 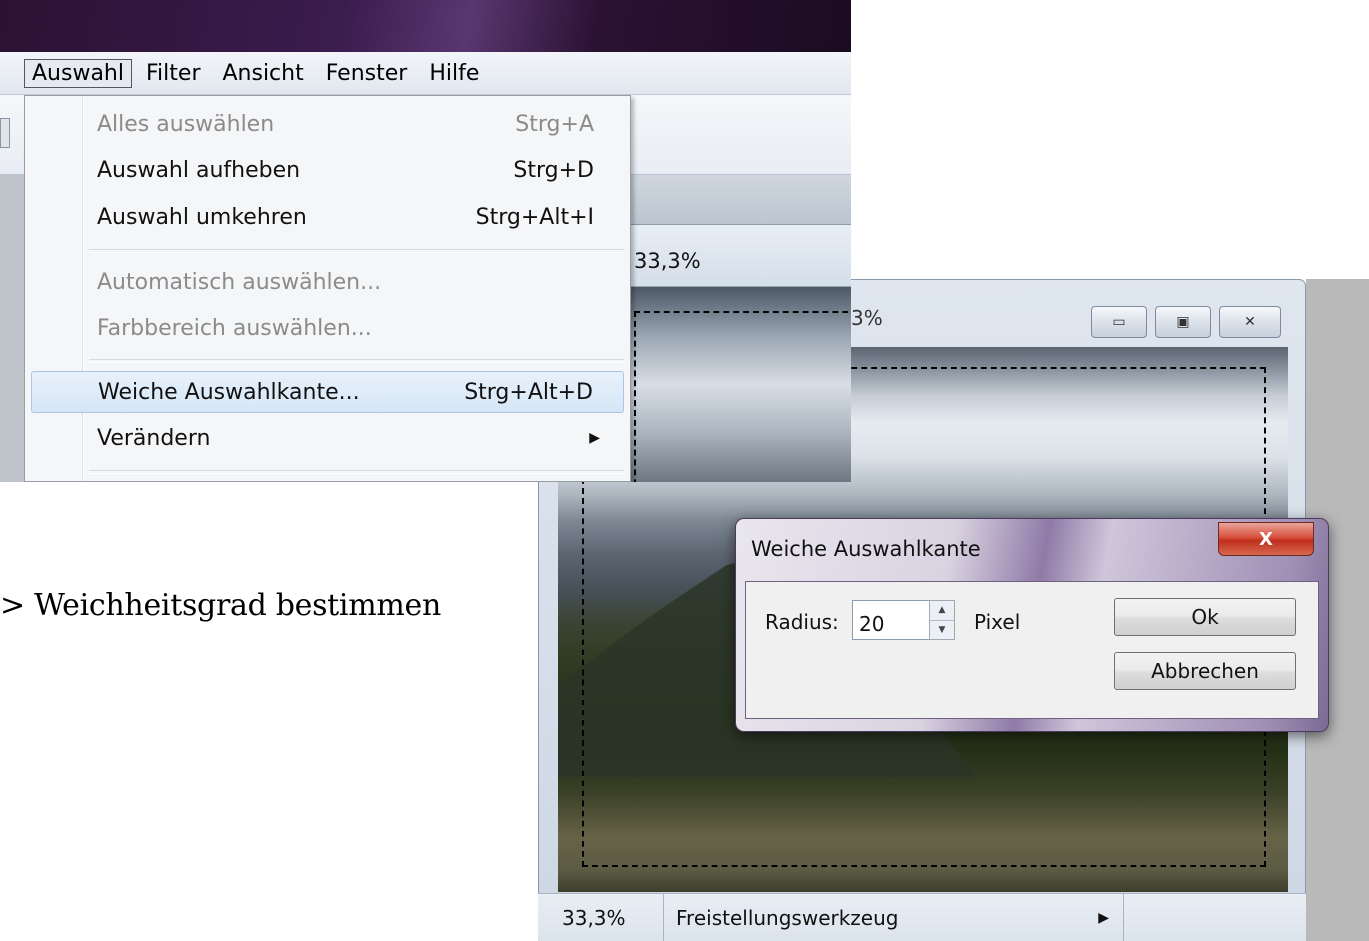 I want to click on ok-button: Ok, so click(x=1205, y=617).